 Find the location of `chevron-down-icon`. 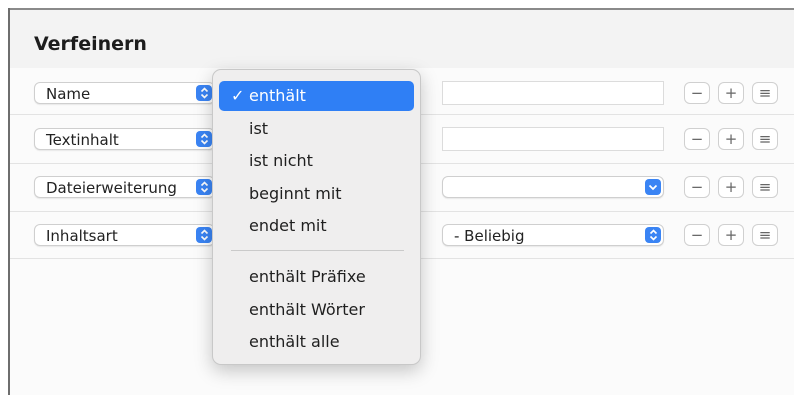

chevron-down-icon is located at coordinates (653, 187).